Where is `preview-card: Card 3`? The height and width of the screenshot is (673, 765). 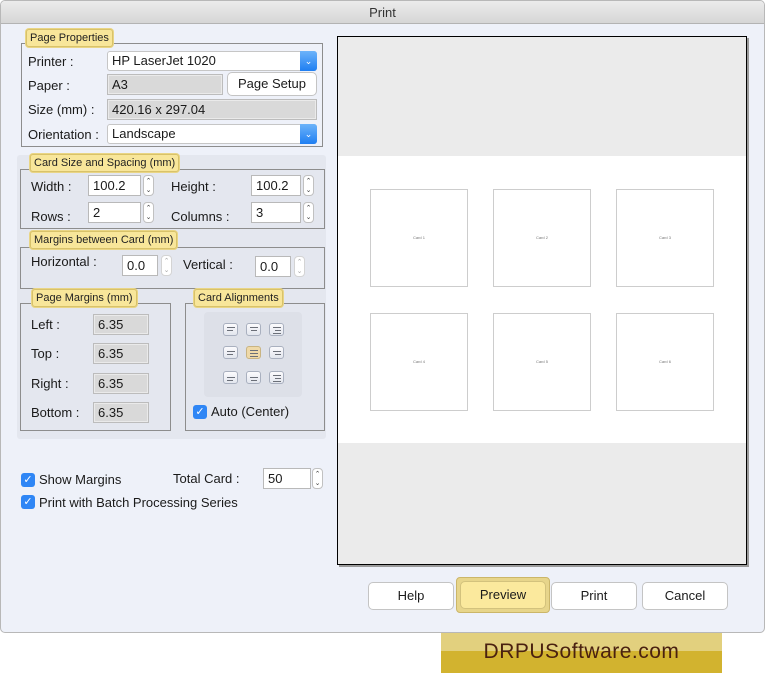
preview-card: Card 3 is located at coordinates (665, 238).